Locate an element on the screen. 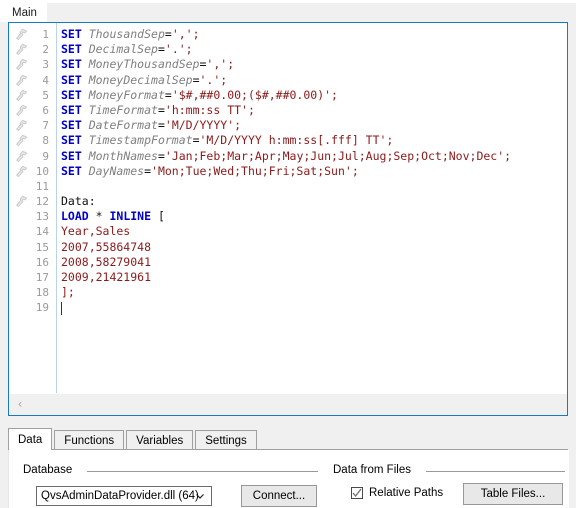 Image resolution: width=576 pixels, height=508 pixels. tab-settings: Settings is located at coordinates (226, 440).